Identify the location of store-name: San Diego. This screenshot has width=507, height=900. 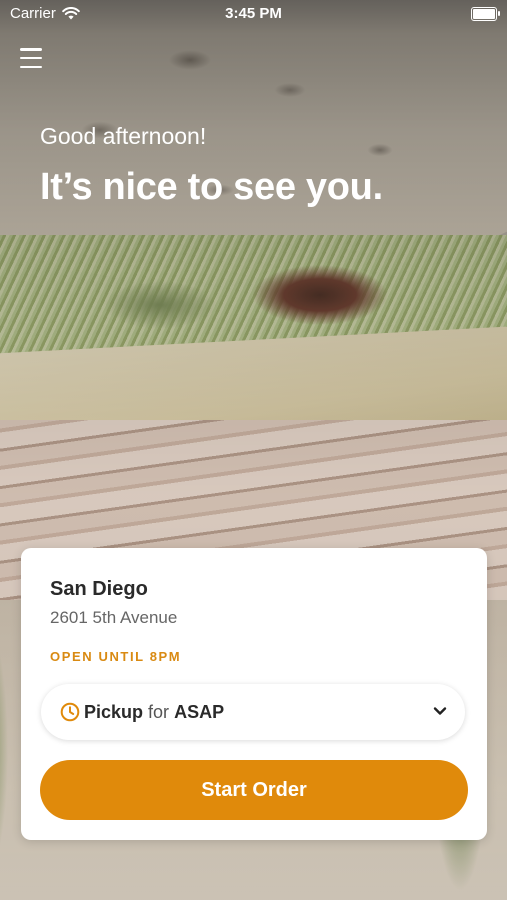
(99, 589).